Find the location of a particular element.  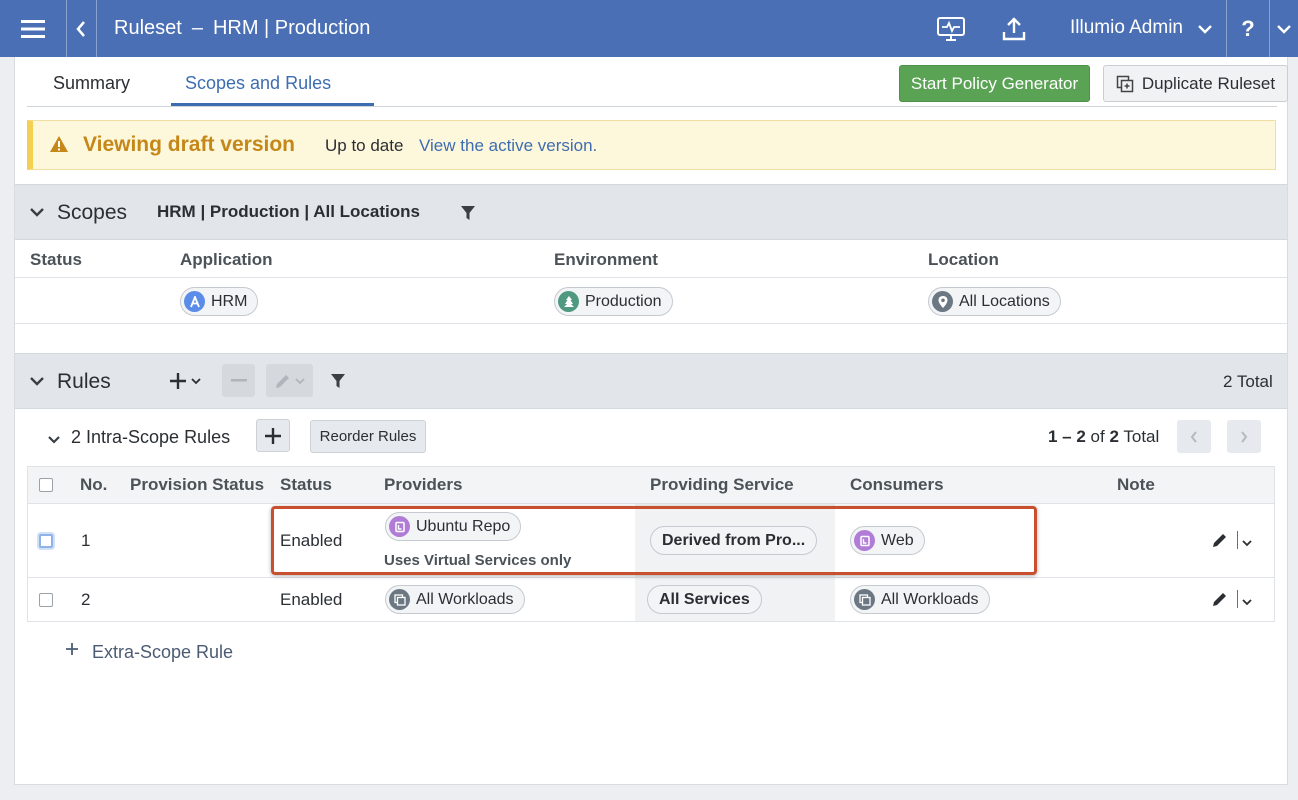

reorder-rules-button: Reorder Rules is located at coordinates (368, 436).